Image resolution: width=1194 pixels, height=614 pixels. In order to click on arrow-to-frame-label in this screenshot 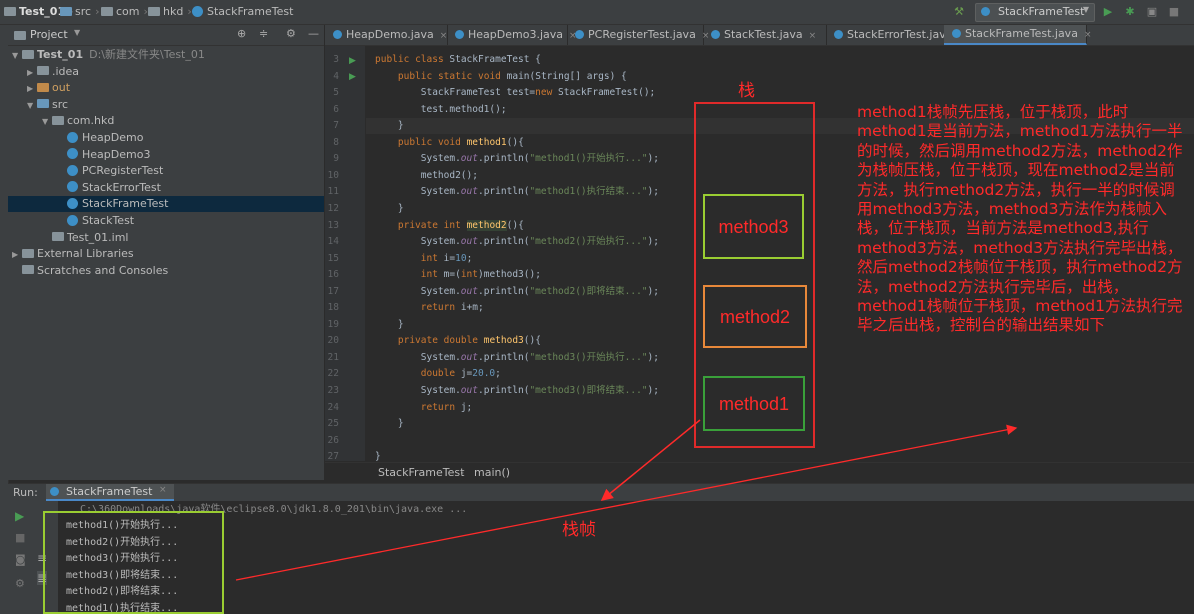, I will do `click(650, 460)`.